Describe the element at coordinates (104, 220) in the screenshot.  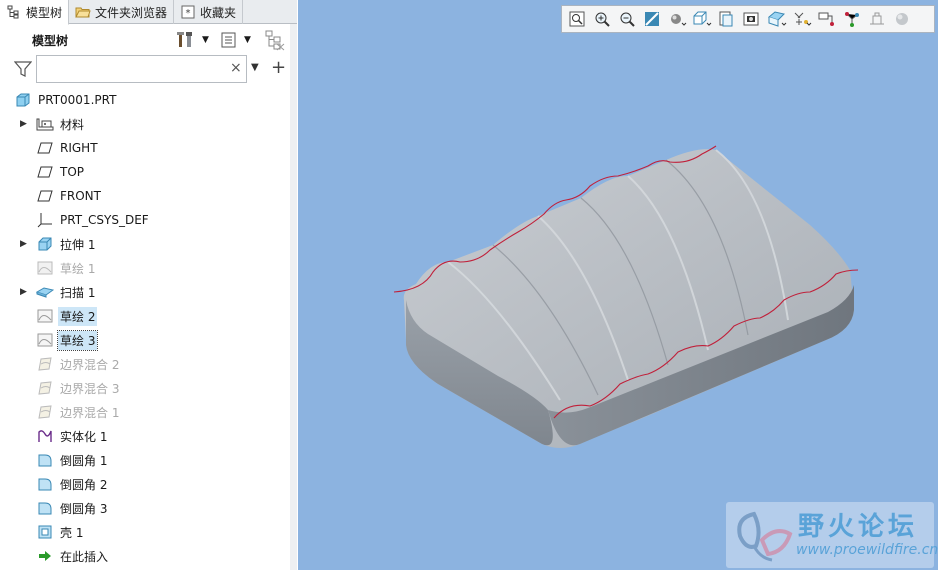
I see `tree-item-label: PRT_CSYS_DEF` at that location.